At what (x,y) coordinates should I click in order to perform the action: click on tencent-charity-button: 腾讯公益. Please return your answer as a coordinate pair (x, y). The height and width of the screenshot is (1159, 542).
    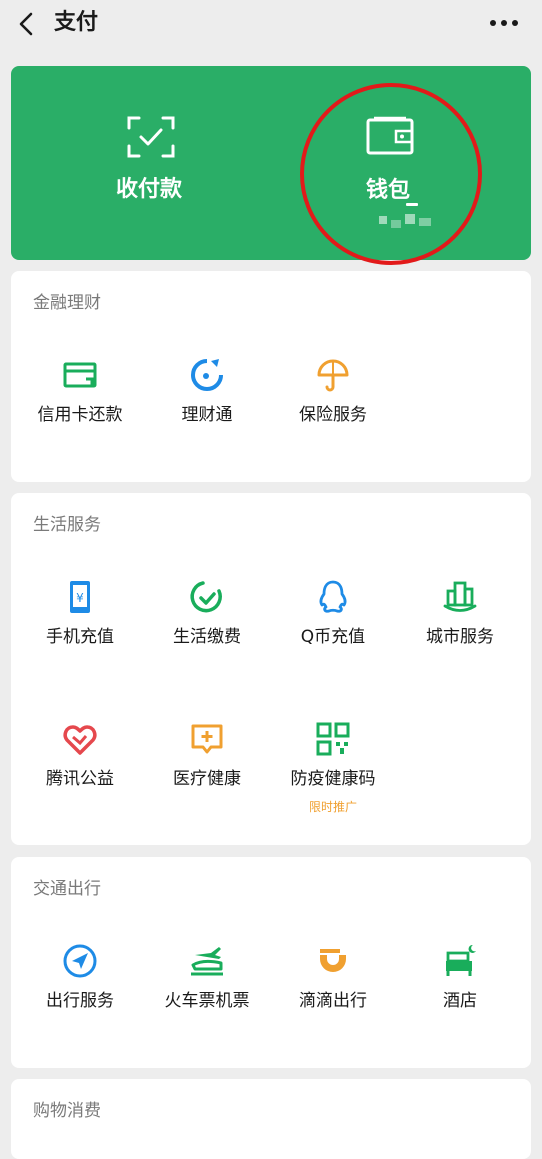
    Looking at the image, I should click on (80, 776).